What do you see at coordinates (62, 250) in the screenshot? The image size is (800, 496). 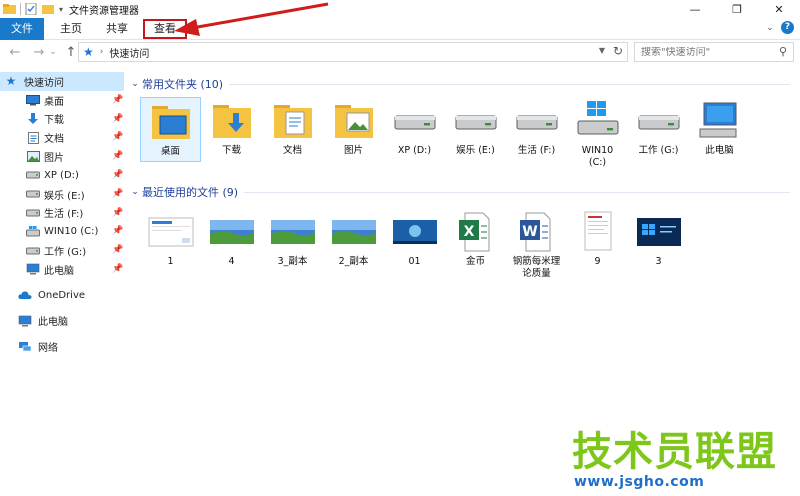 I see `sidebar-item-8: 工作 (G:) 📌` at bounding box center [62, 250].